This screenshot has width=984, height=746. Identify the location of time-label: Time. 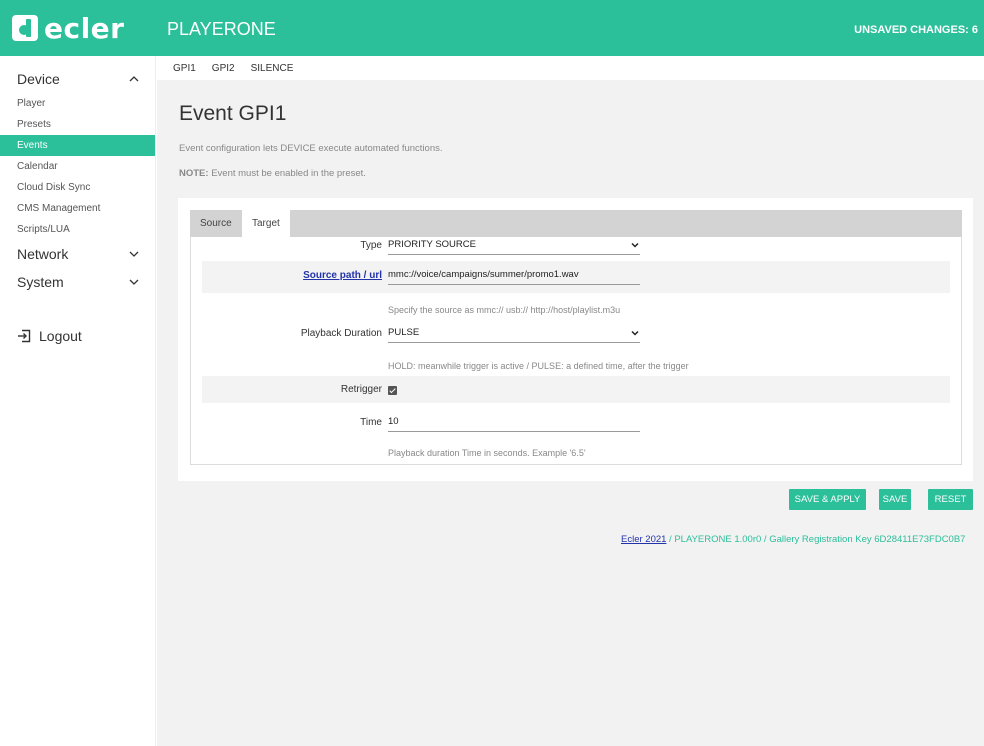
(371, 422).